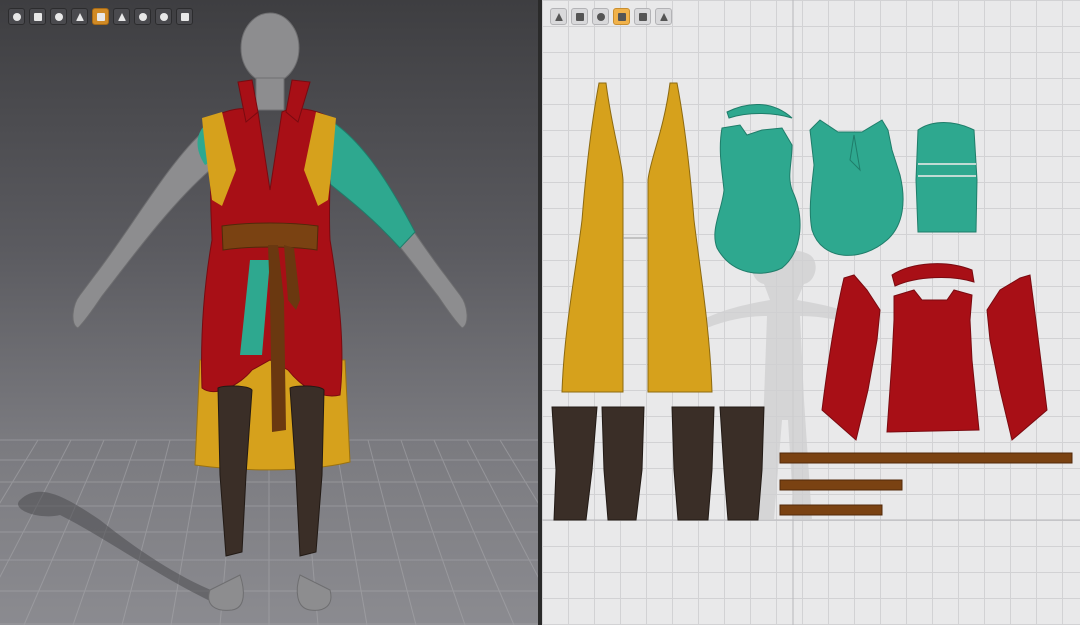 This screenshot has height=625, width=1080. I want to click on yellow-panel-left, so click(592, 237).